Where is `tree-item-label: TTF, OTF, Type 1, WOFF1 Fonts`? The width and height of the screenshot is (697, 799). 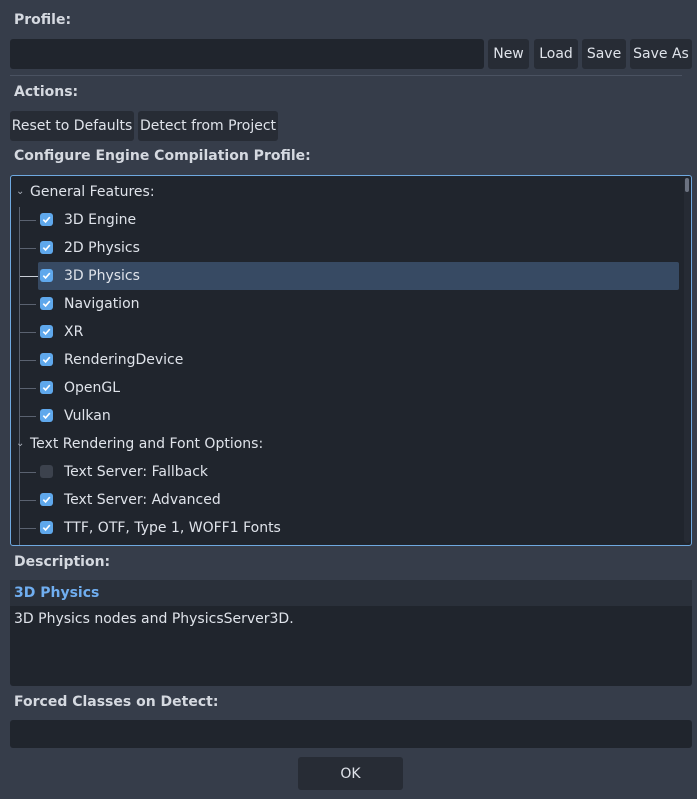 tree-item-label: TTF, OTF, Type 1, WOFF1 Fonts is located at coordinates (172, 528).